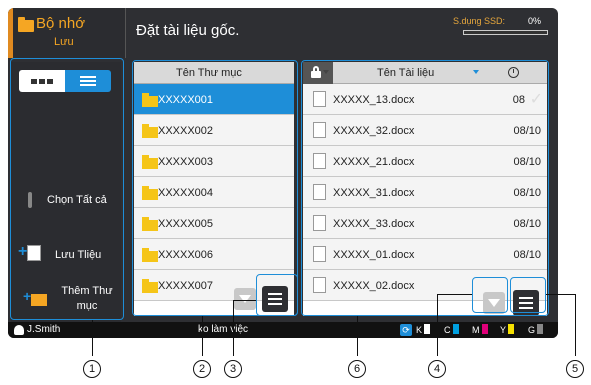  What do you see at coordinates (283, 330) in the screenshot?
I see `status-bar: J.Smith ko làm việc ⟳ K C M Y G` at bounding box center [283, 330].